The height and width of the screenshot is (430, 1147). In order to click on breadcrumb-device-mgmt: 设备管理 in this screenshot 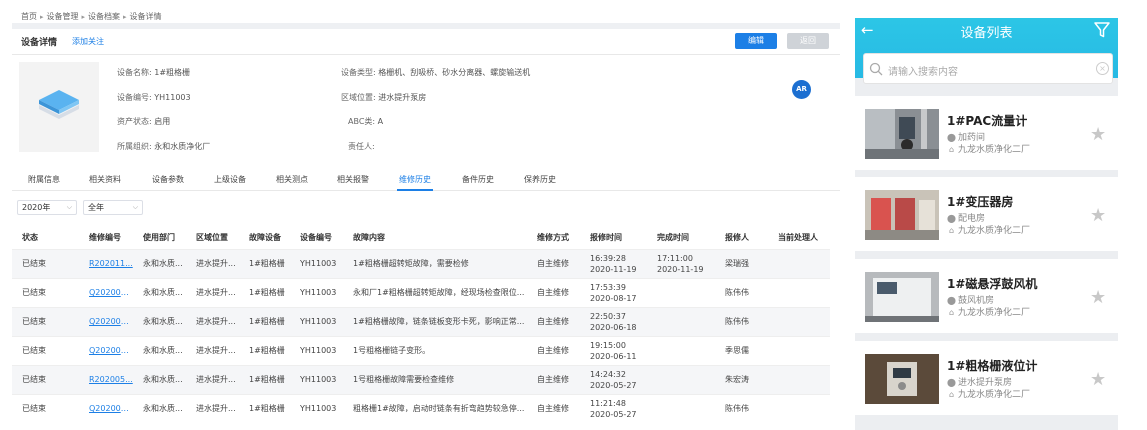, I will do `click(63, 16)`.